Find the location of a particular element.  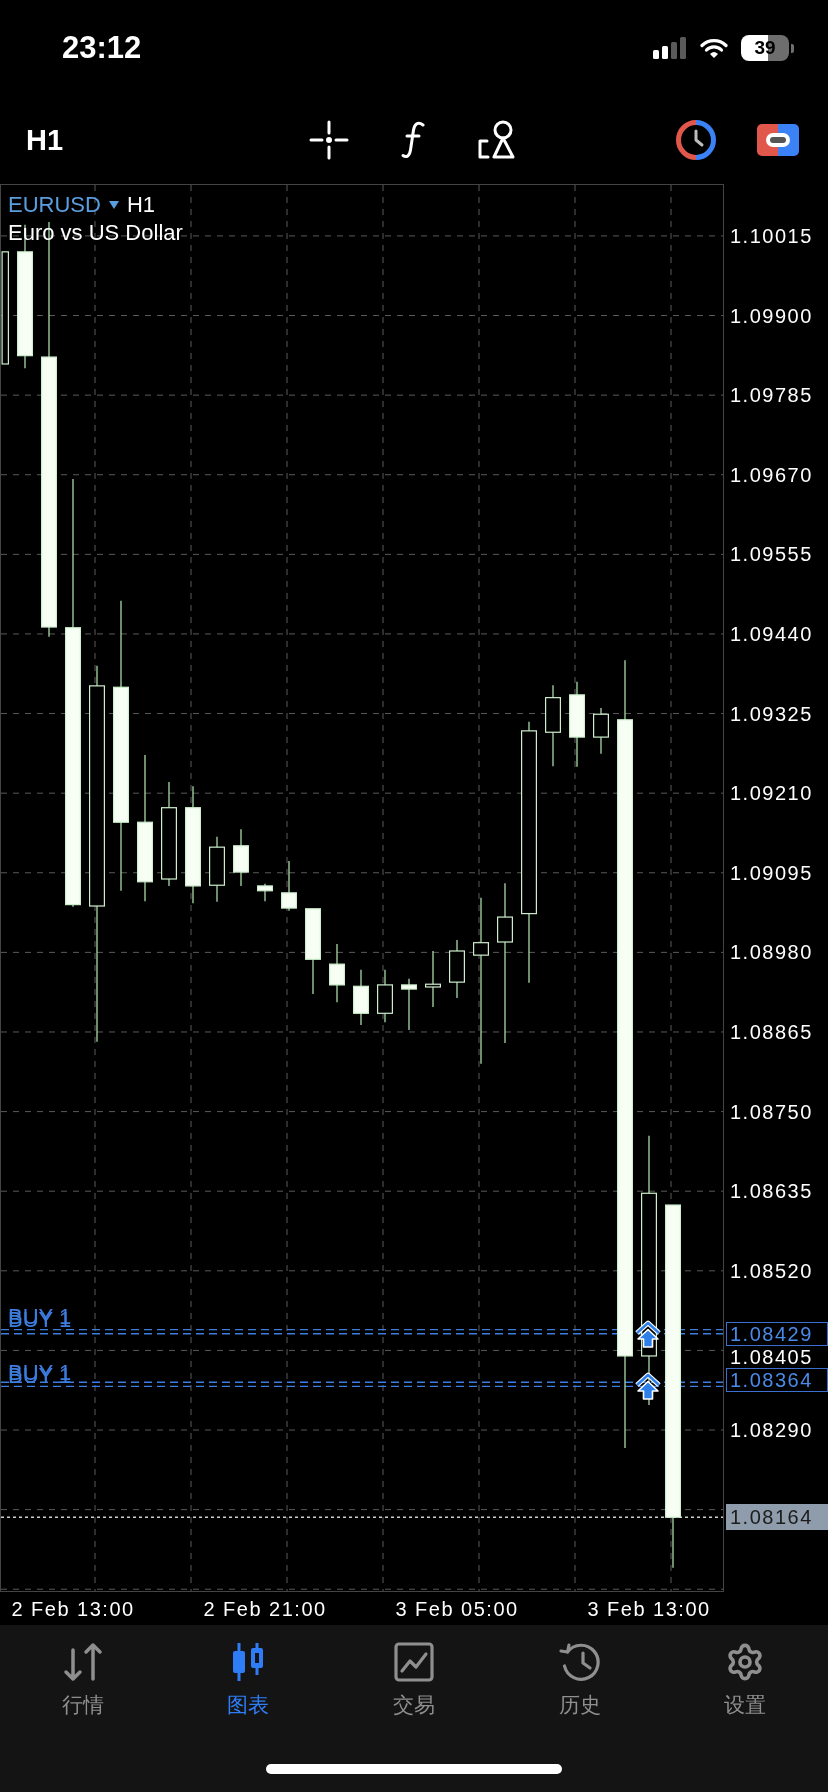

timeframe-label: H1 is located at coordinates (141, 205).